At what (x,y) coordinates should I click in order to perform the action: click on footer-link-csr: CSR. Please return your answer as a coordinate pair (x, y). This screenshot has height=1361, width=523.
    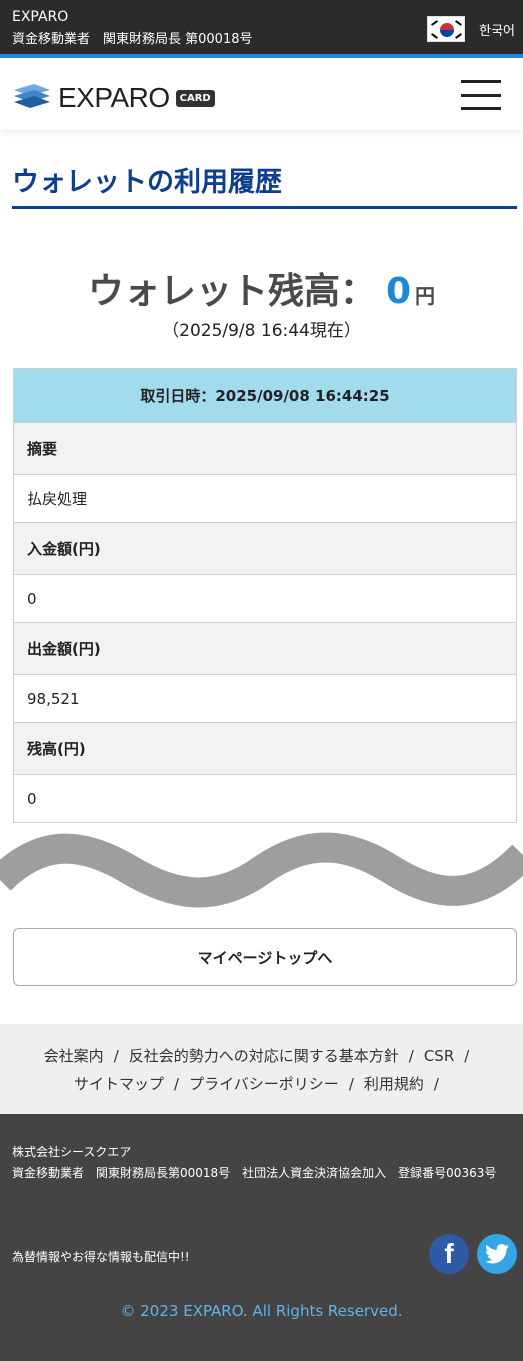
    Looking at the image, I should click on (439, 1056).